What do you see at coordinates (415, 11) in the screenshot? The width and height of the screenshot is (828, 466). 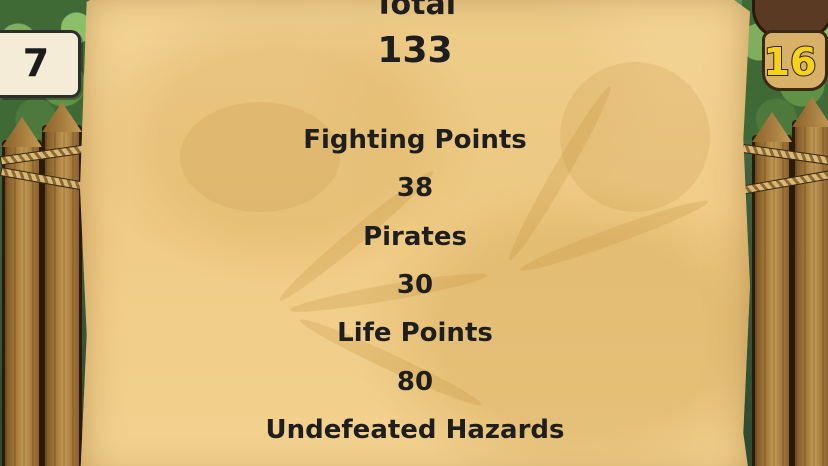 I see `score-heading: Total` at bounding box center [415, 11].